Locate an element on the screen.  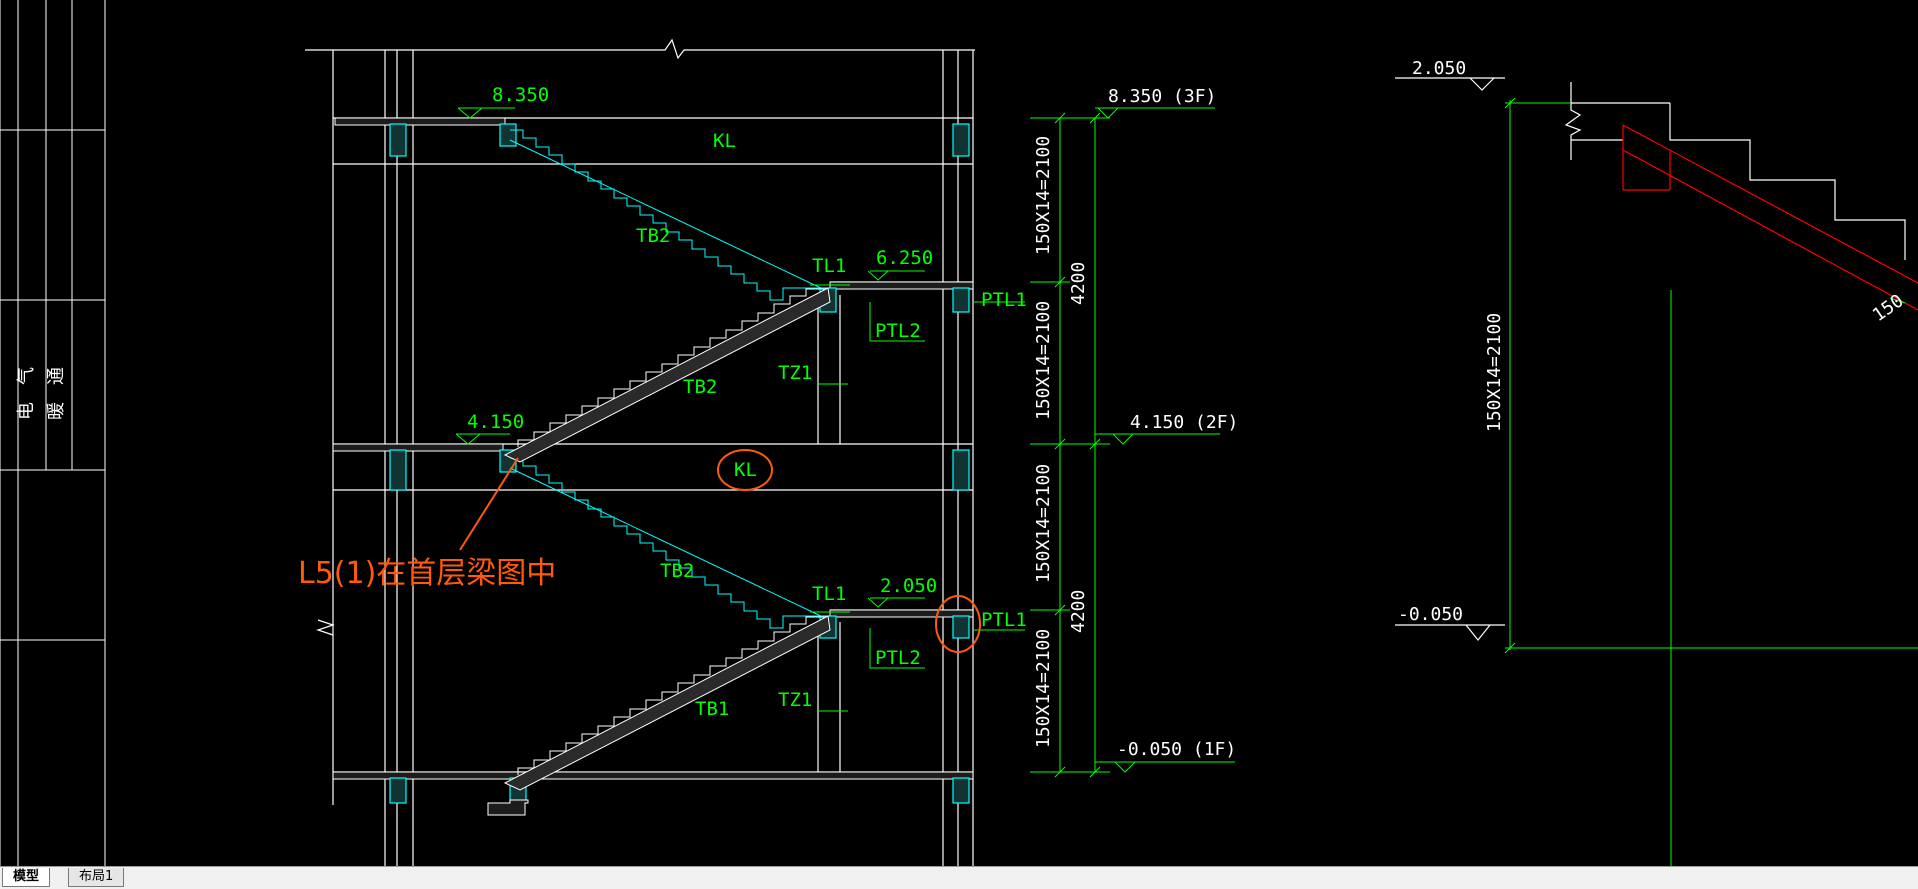
title-block is located at coordinates (53, 433).